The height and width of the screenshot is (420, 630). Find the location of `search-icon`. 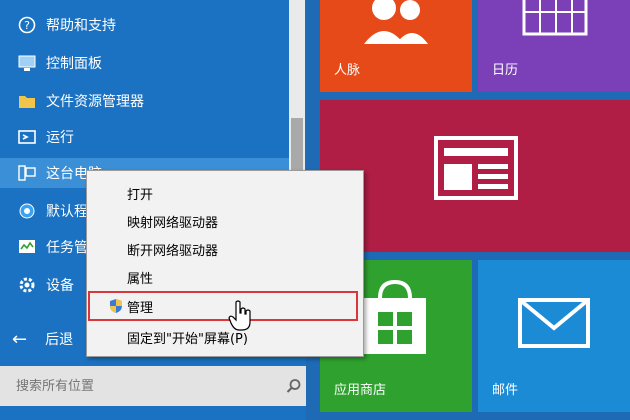

search-icon is located at coordinates (294, 386).